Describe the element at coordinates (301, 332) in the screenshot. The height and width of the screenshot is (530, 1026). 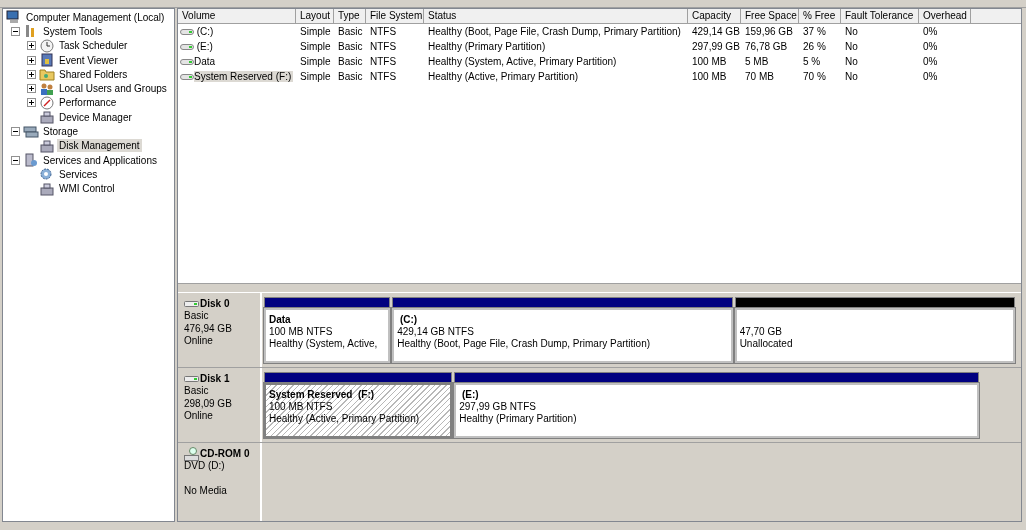
I see `partition-size: 100 MB NTFS` at that location.